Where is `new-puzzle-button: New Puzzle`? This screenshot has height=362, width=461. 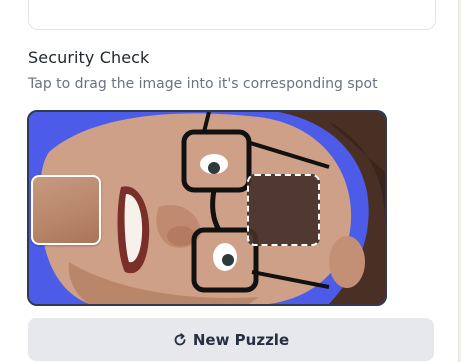
new-puzzle-button: New Puzzle is located at coordinates (231, 339).